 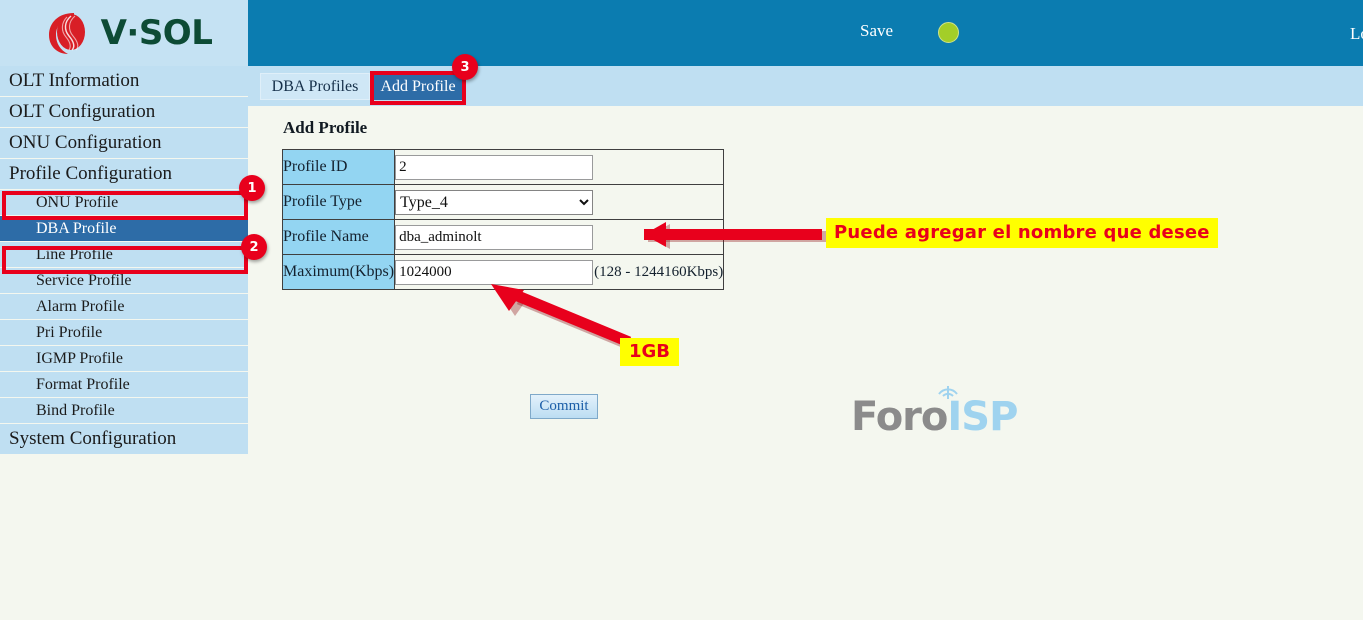 I want to click on sidebar-item-igmp-profile: IGMP Profile, so click(x=124, y=359).